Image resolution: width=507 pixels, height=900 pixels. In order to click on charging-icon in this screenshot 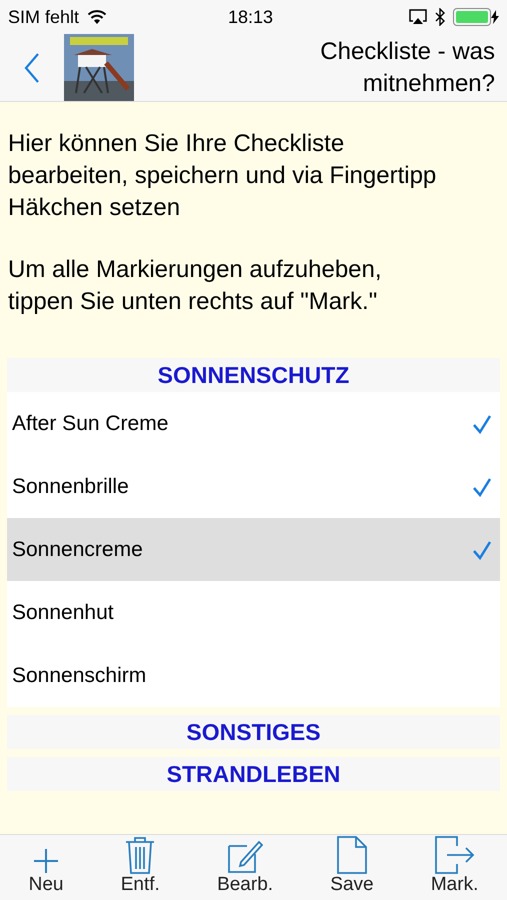, I will do `click(495, 17)`.